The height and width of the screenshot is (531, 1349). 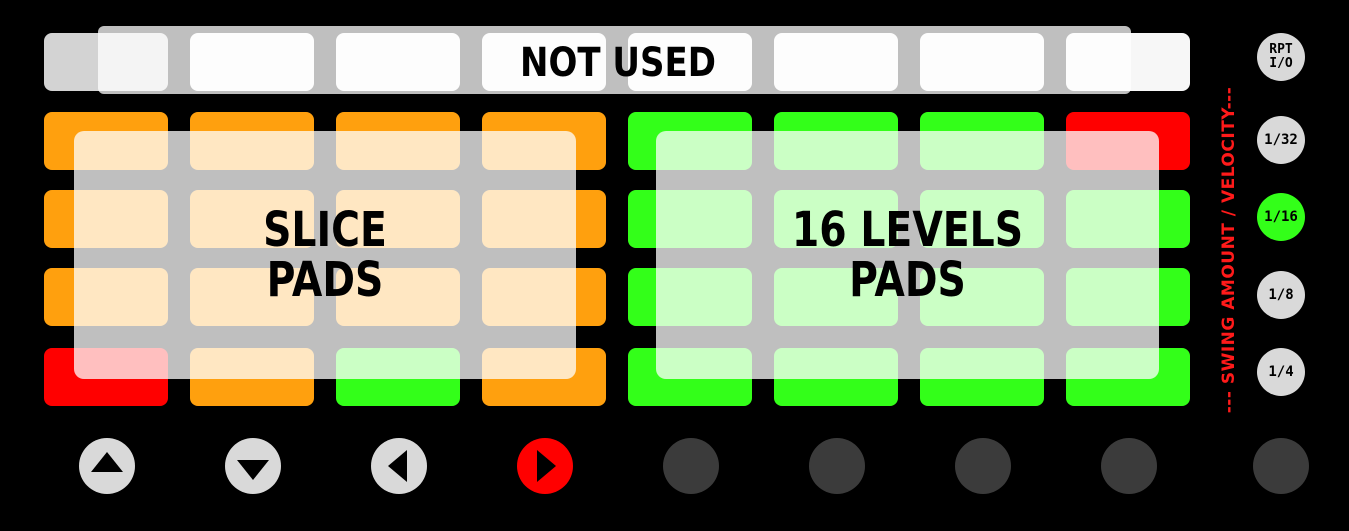 I want to click on side-button: 1/4, so click(x=1281, y=372).